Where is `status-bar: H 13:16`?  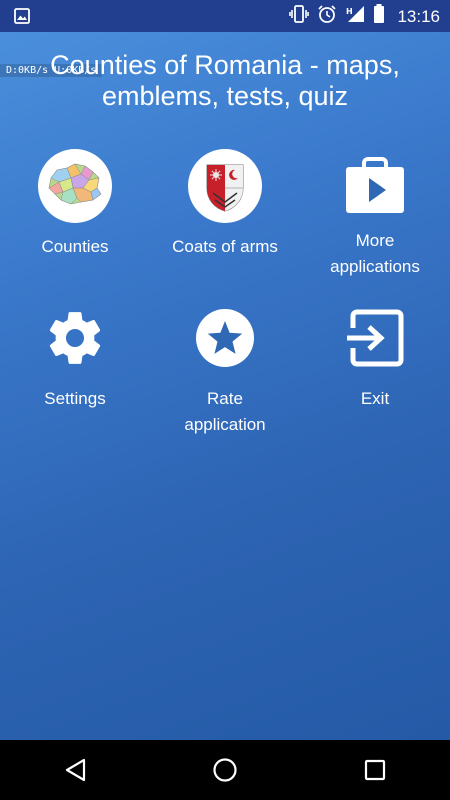 status-bar: H 13:16 is located at coordinates (225, 16).